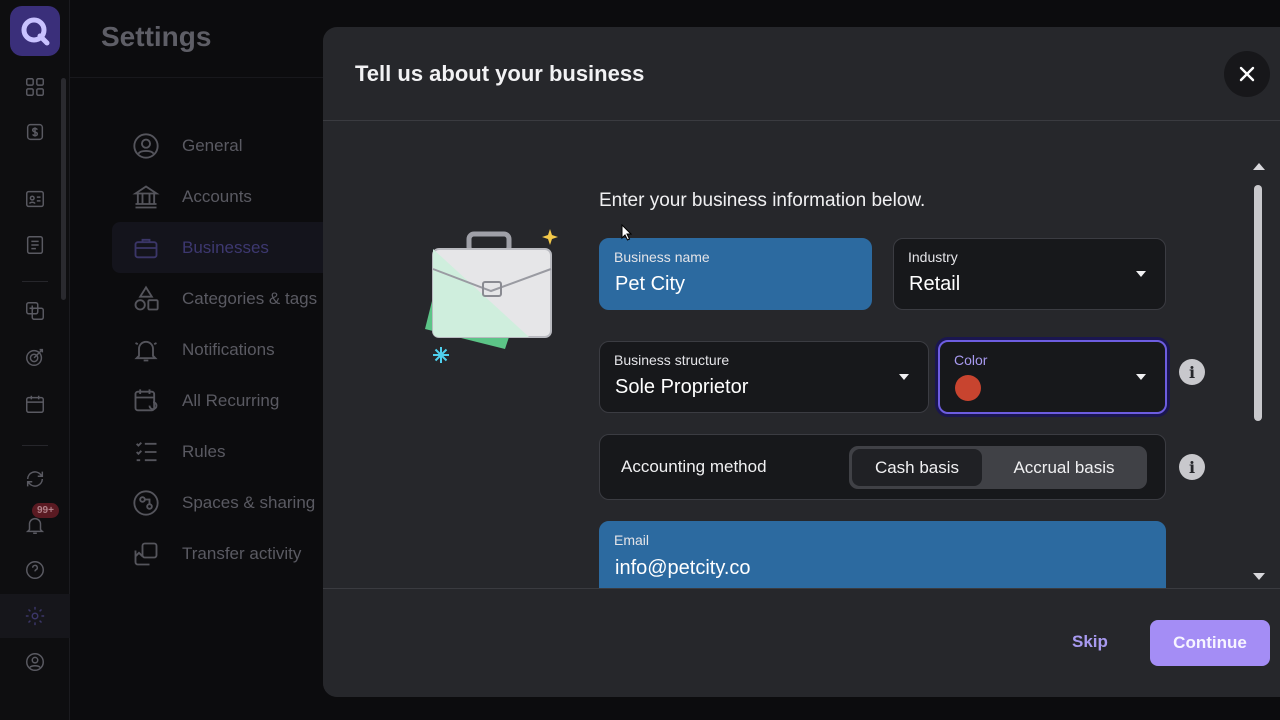 The height and width of the screenshot is (720, 1280). What do you see at coordinates (1258, 303) in the screenshot?
I see `scroll-thumb` at bounding box center [1258, 303].